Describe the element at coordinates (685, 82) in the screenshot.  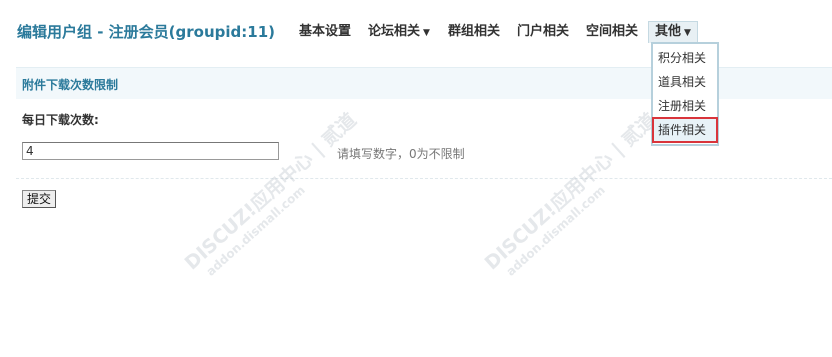
I see `menu-item-props: 道具相关` at that location.